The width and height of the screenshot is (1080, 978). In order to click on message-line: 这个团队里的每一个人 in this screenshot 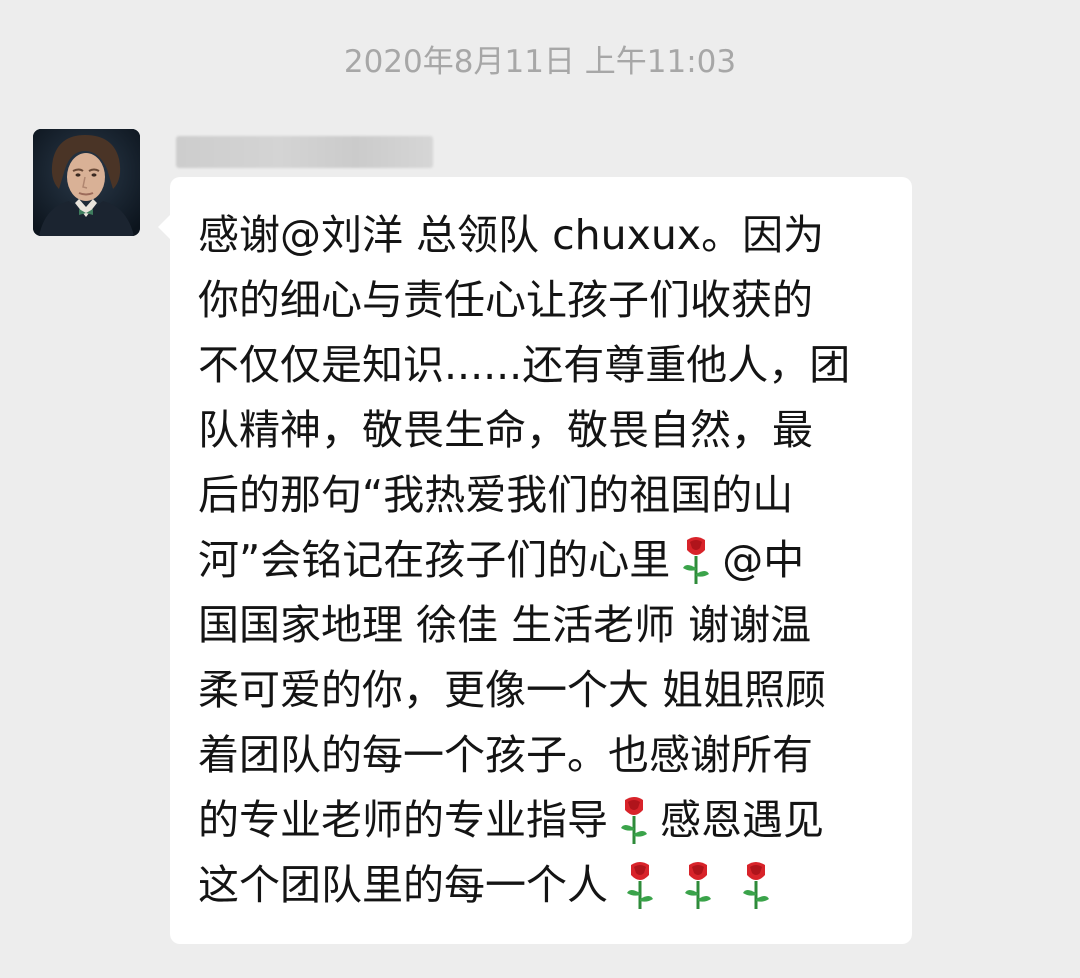, I will do `click(544, 885)`.